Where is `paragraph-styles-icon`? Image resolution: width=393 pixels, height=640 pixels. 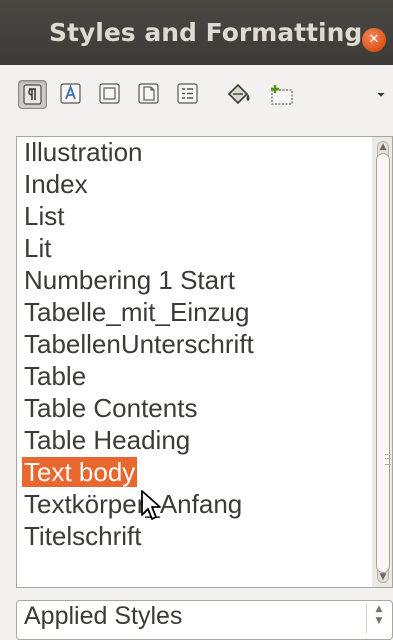
paragraph-styles-icon is located at coordinates (32, 94).